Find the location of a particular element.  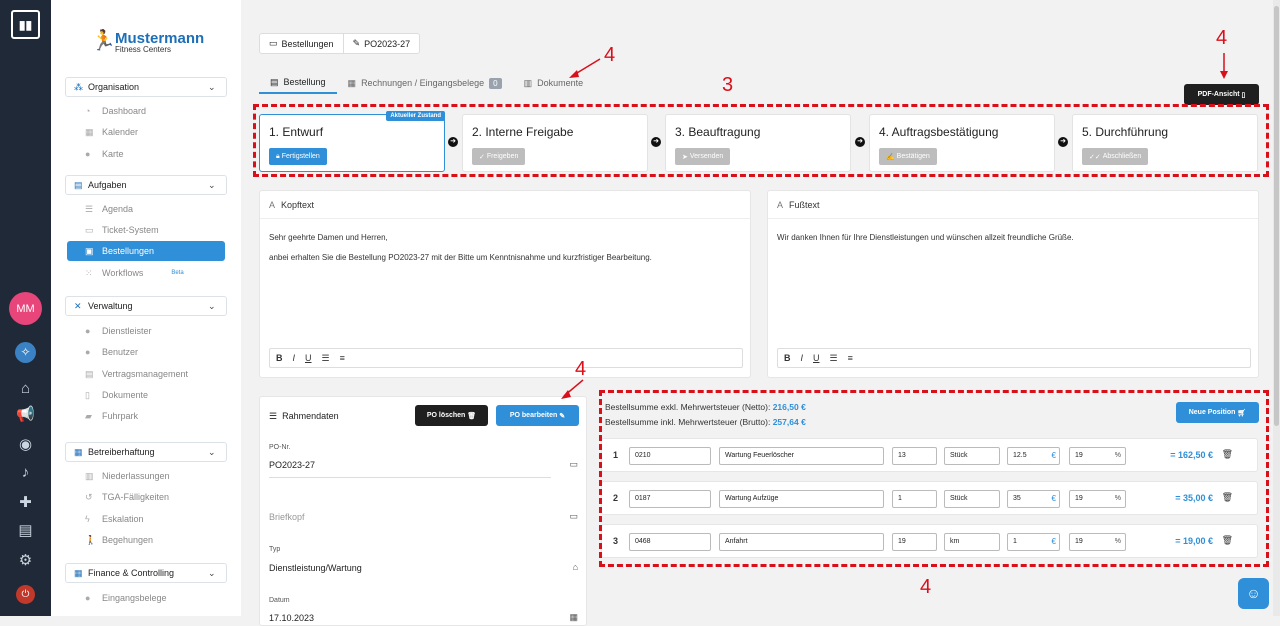

position-qty-input: 1 is located at coordinates (914, 499).